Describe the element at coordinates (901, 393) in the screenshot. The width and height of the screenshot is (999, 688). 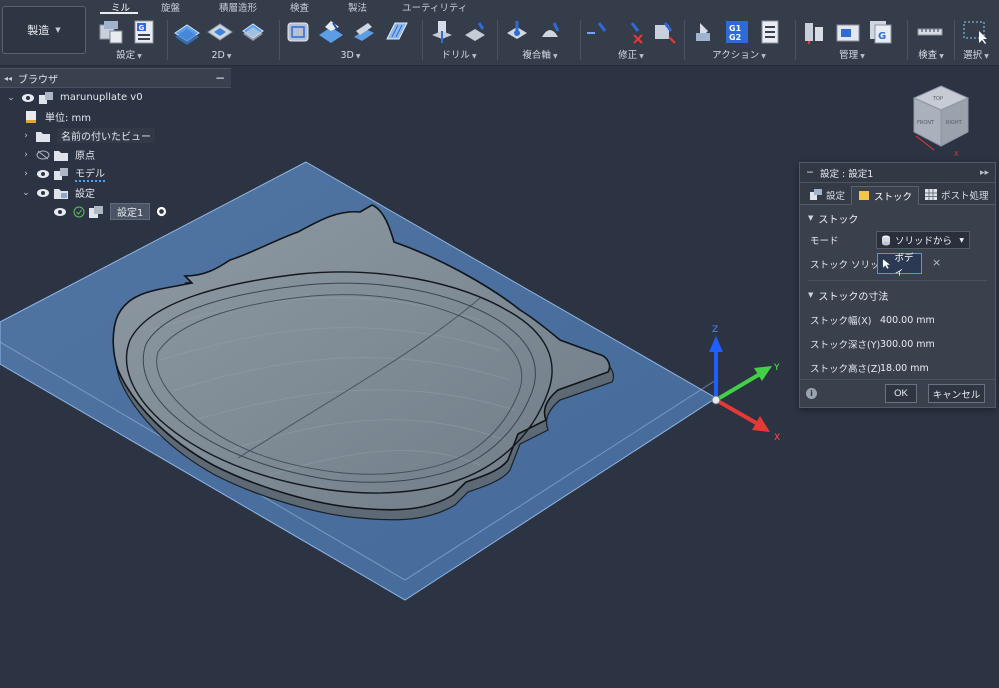
I see `ok-button: OK` at that location.